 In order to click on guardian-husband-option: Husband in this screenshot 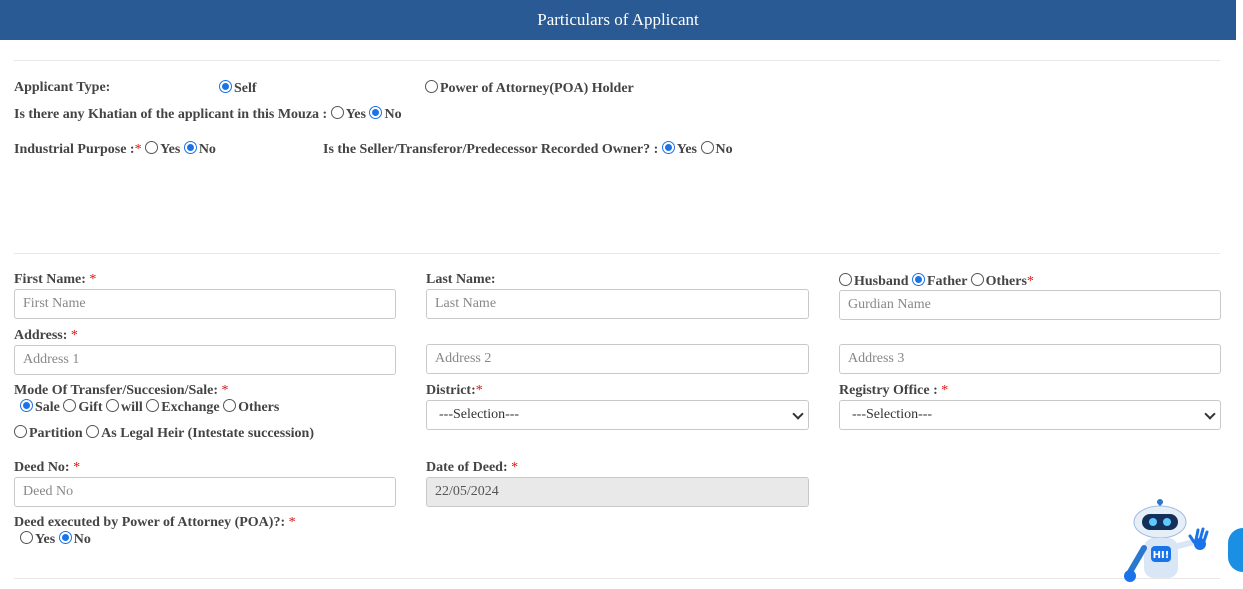, I will do `click(873, 281)`.